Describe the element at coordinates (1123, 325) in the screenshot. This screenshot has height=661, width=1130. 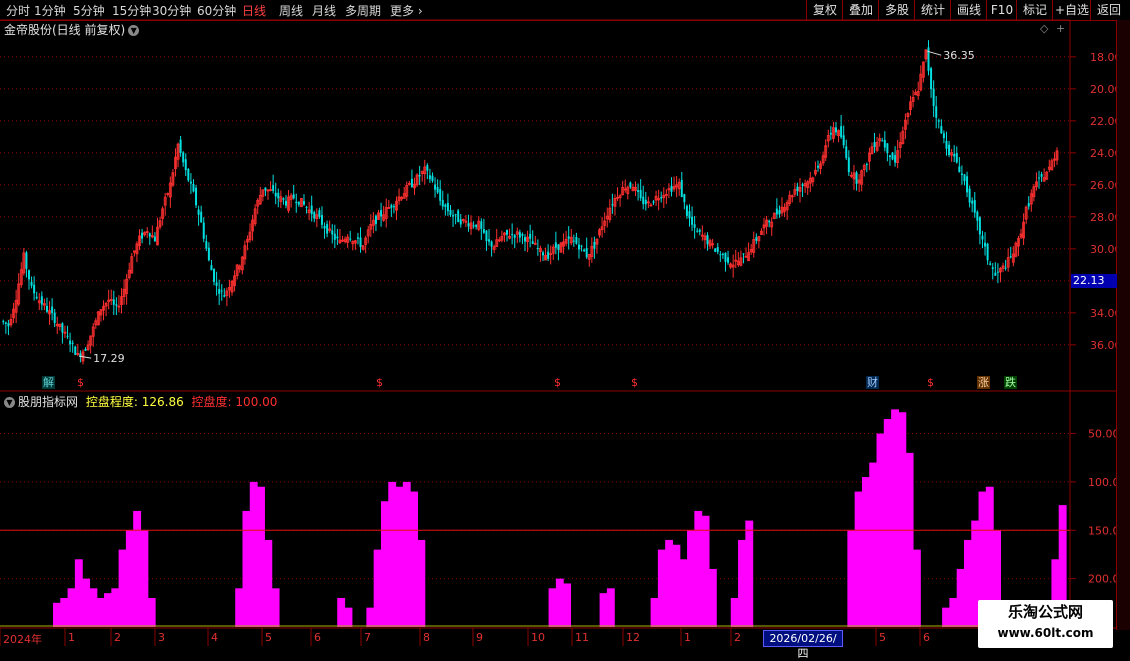
I see `right-side-strip` at that location.